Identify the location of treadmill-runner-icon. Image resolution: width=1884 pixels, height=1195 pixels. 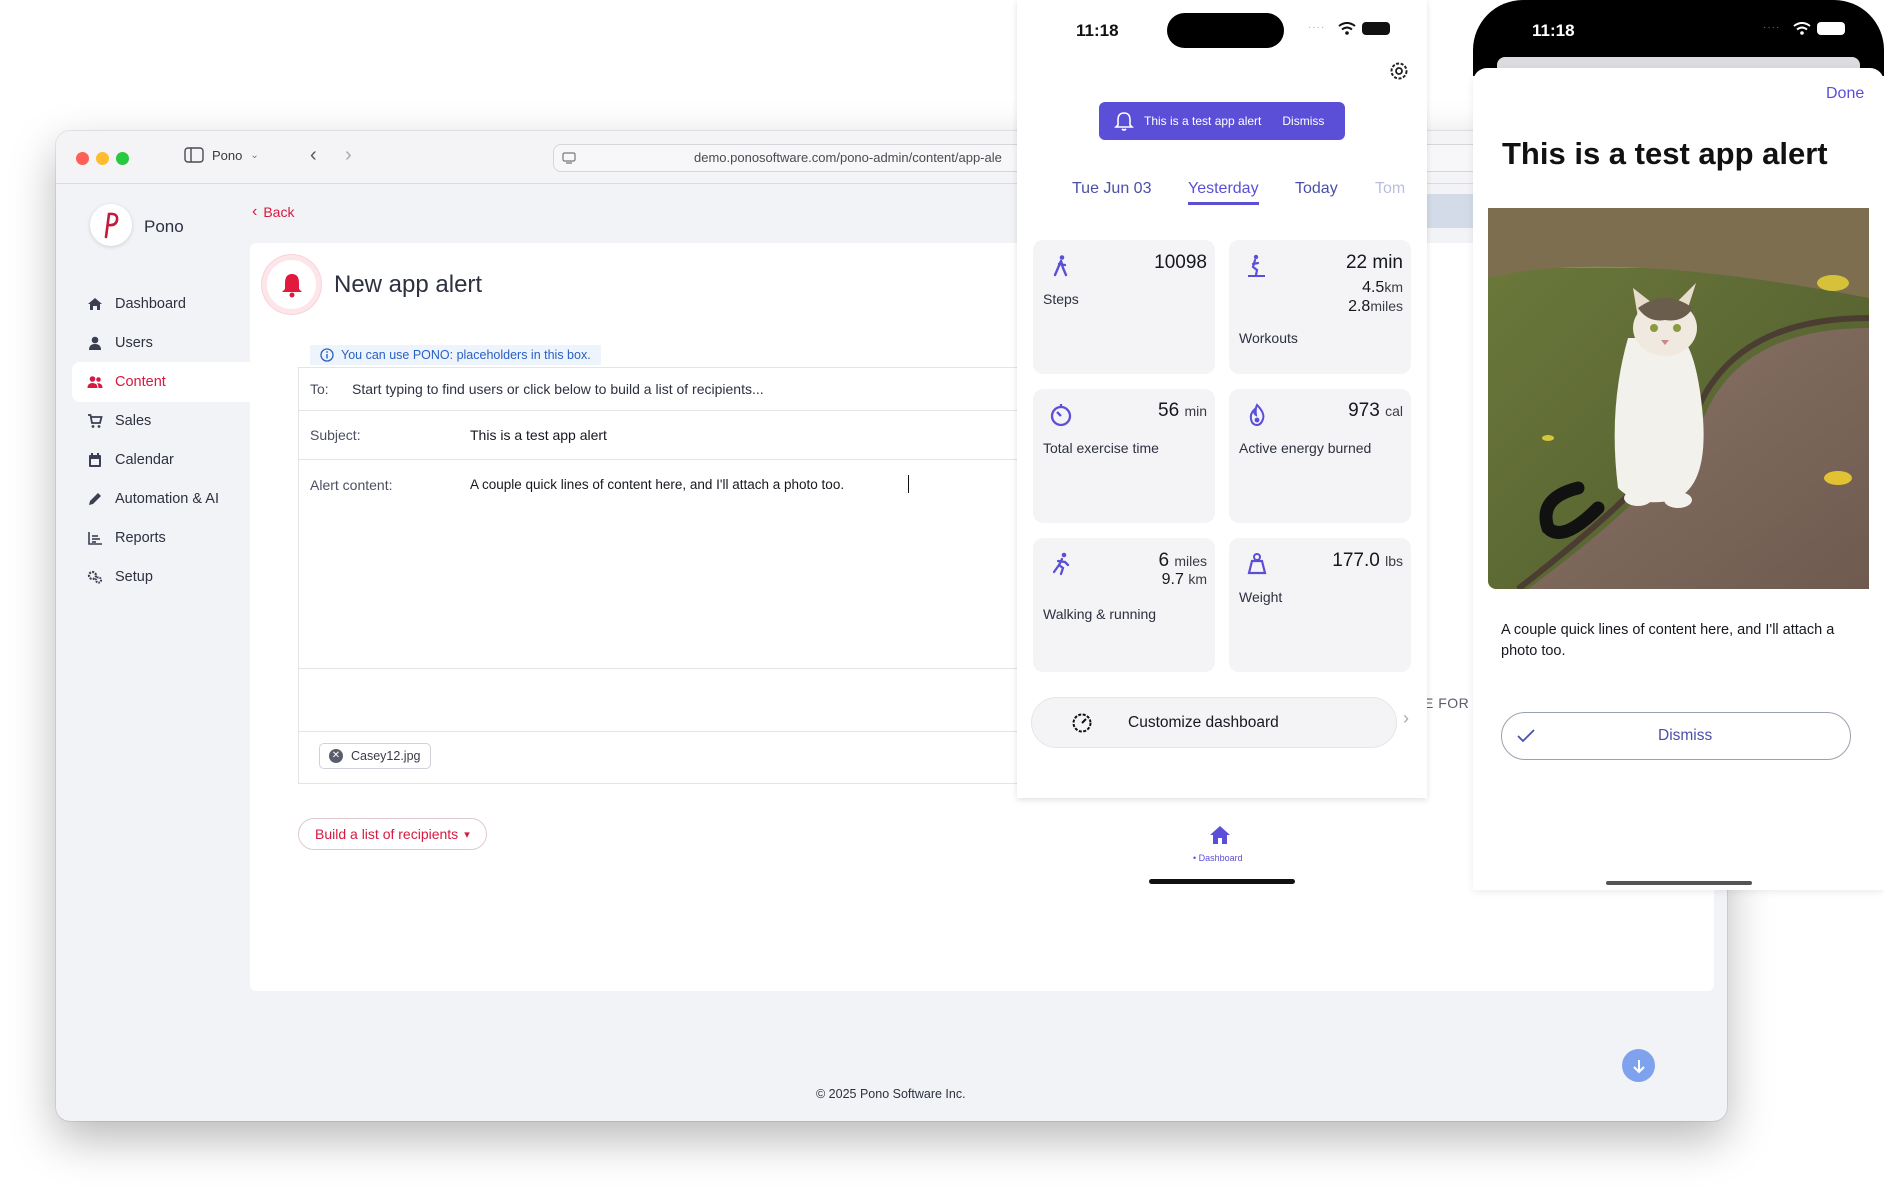
(1256, 265).